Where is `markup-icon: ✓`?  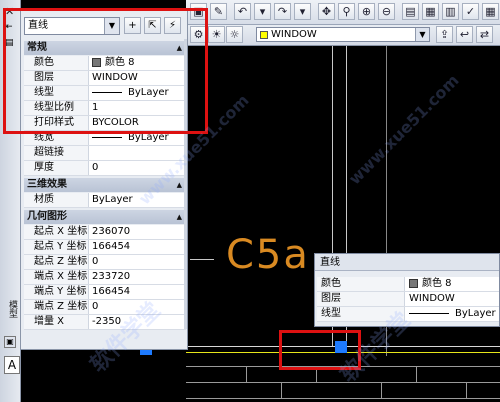
markup-icon: ✓ is located at coordinates (470, 11).